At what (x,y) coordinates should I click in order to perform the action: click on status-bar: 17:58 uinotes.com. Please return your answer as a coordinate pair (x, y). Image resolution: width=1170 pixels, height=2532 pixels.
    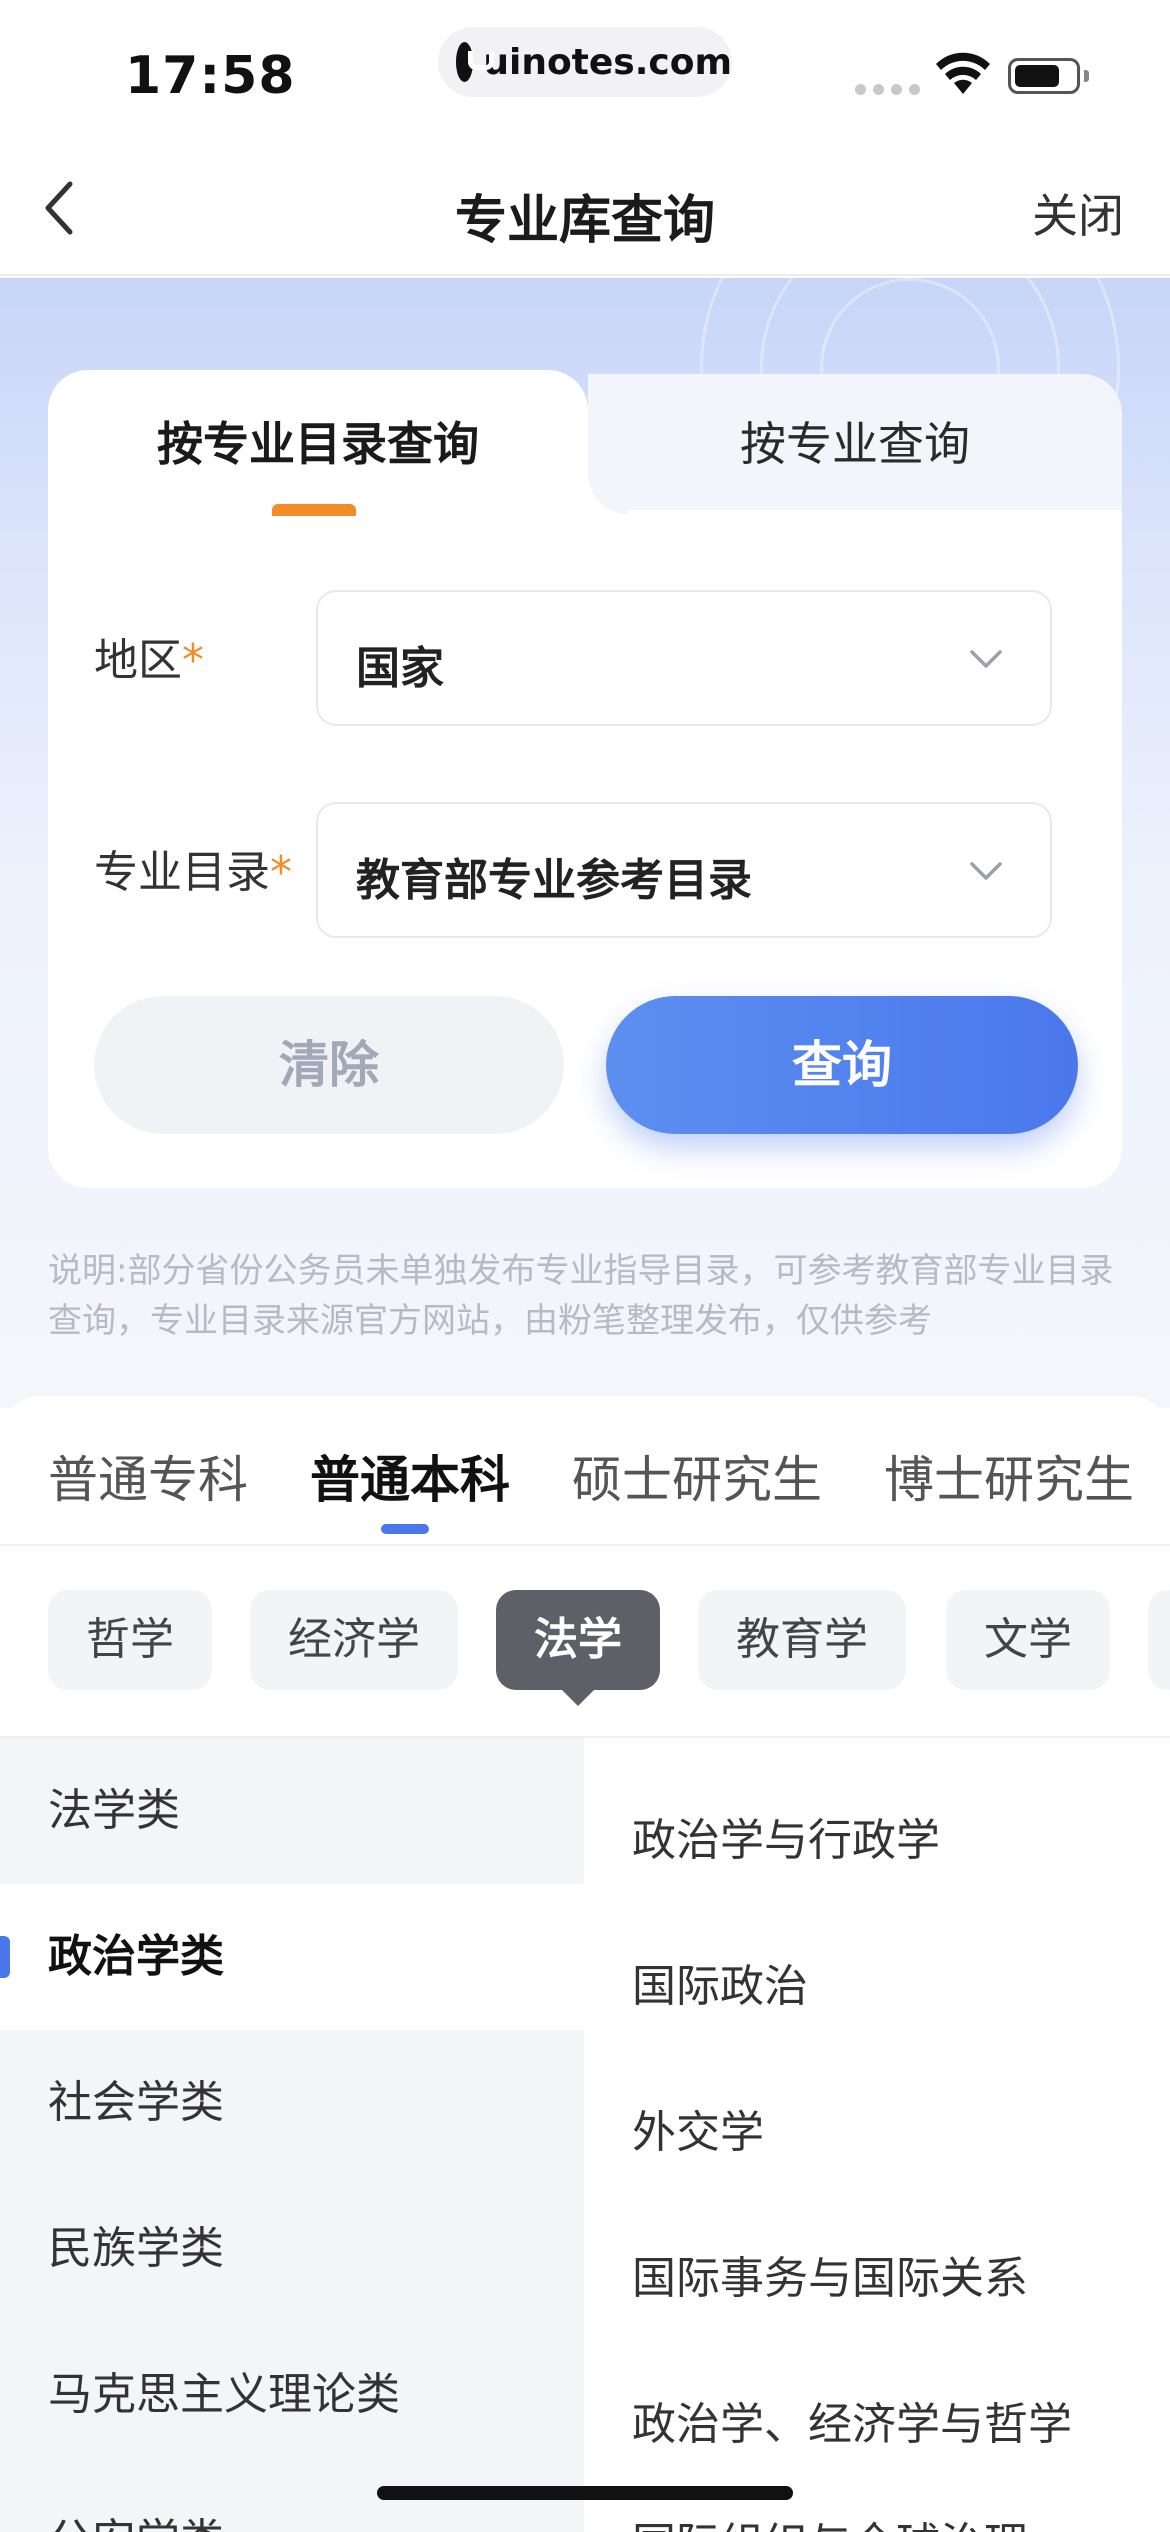
    Looking at the image, I should click on (585, 70).